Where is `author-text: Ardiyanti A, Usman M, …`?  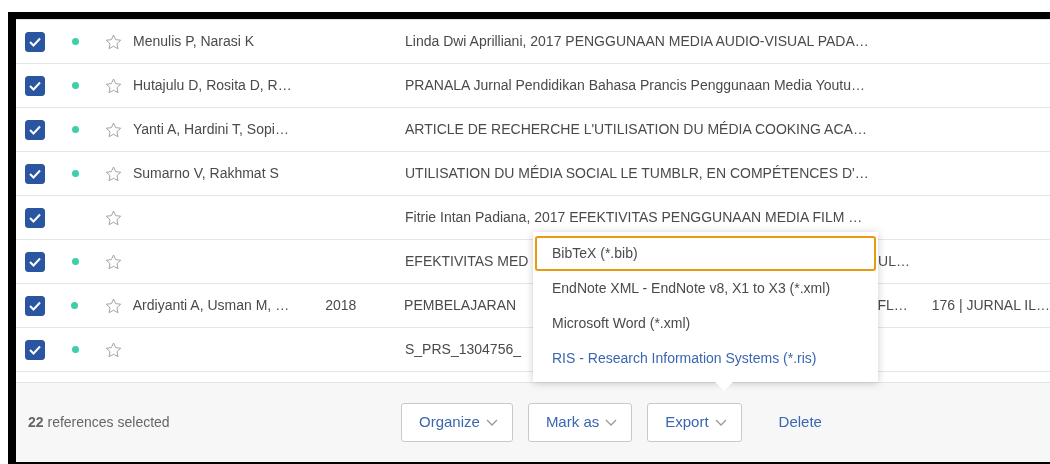
author-text: Ardiyanti A, Usman M, … is located at coordinates (211, 305).